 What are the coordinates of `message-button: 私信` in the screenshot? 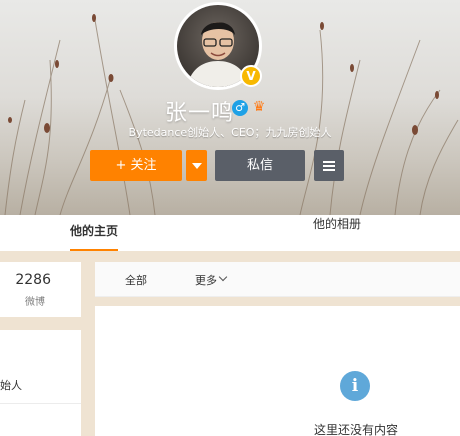 It's located at (260, 165).